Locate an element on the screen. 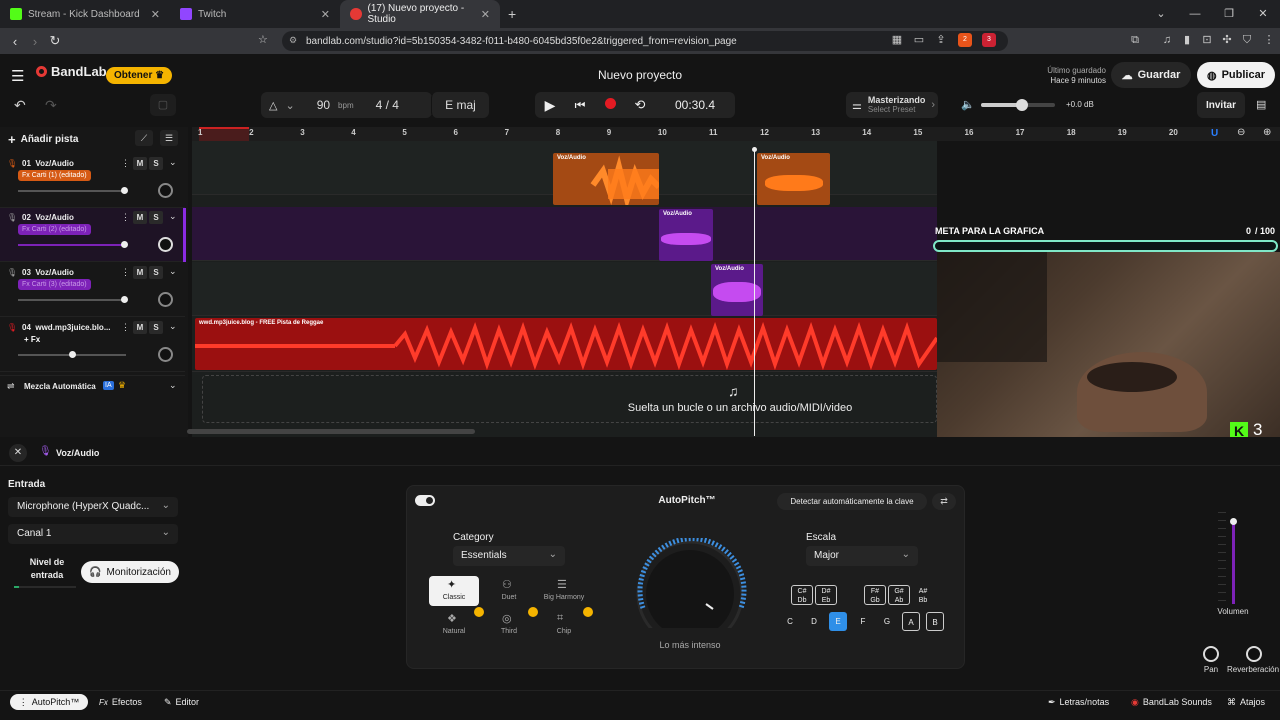 Image resolution: width=1280 pixels, height=720 pixels. timeline-ruler: 1 2 3 4 5 6 7 8 9 10 11 12 13 14 15 16 17 18 19 20 U ⊖ ⊕ is located at coordinates (736, 134).